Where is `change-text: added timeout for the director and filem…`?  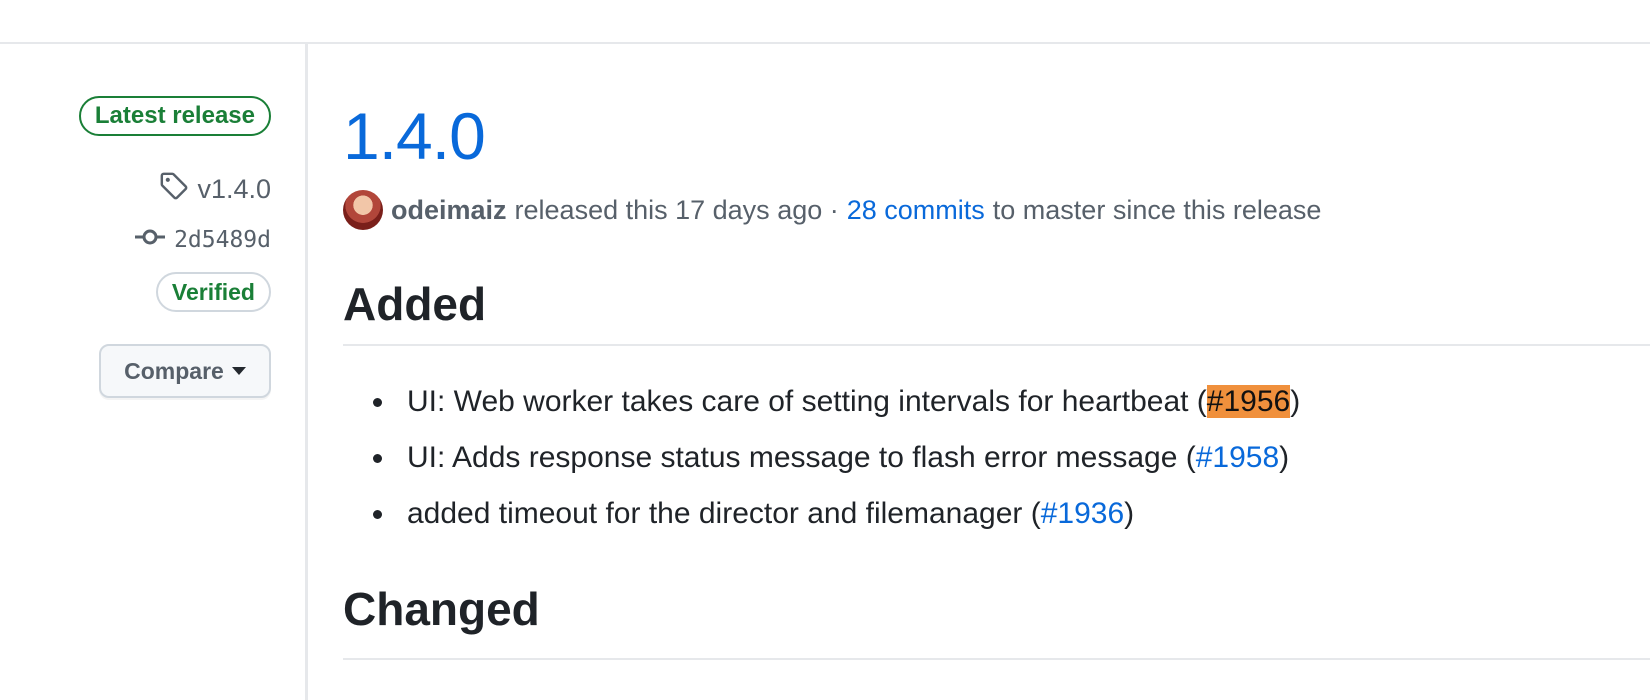 change-text: added timeout for the director and filem… is located at coordinates (724, 513).